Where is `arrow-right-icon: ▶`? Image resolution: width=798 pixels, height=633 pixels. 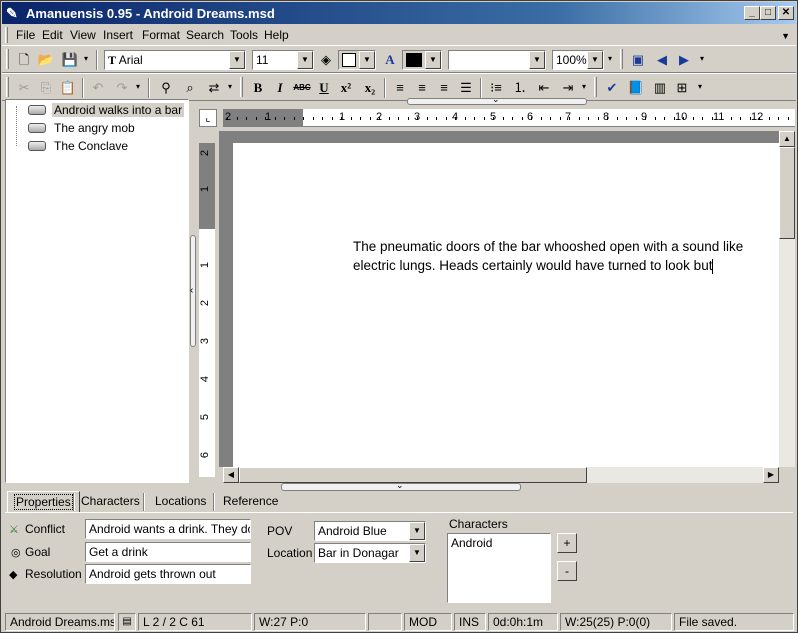 arrow-right-icon: ▶ is located at coordinates (684, 60).